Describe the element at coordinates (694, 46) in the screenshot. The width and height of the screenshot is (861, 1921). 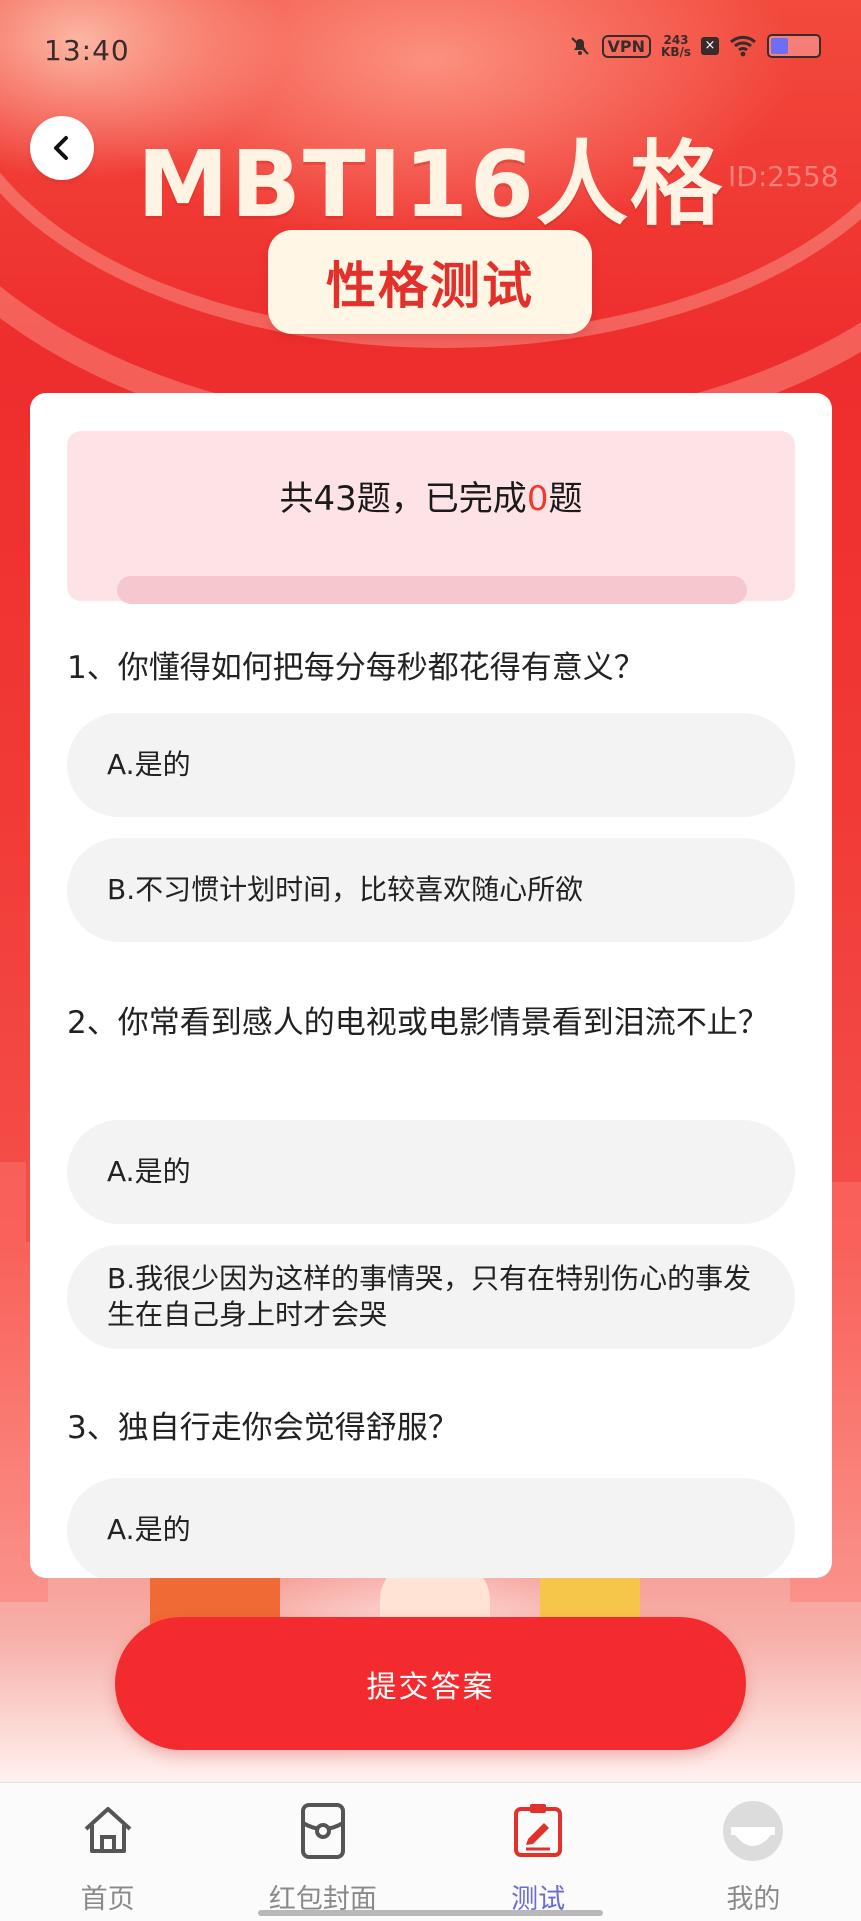
I see `status-icons: VPN 243 KB/s ×` at that location.